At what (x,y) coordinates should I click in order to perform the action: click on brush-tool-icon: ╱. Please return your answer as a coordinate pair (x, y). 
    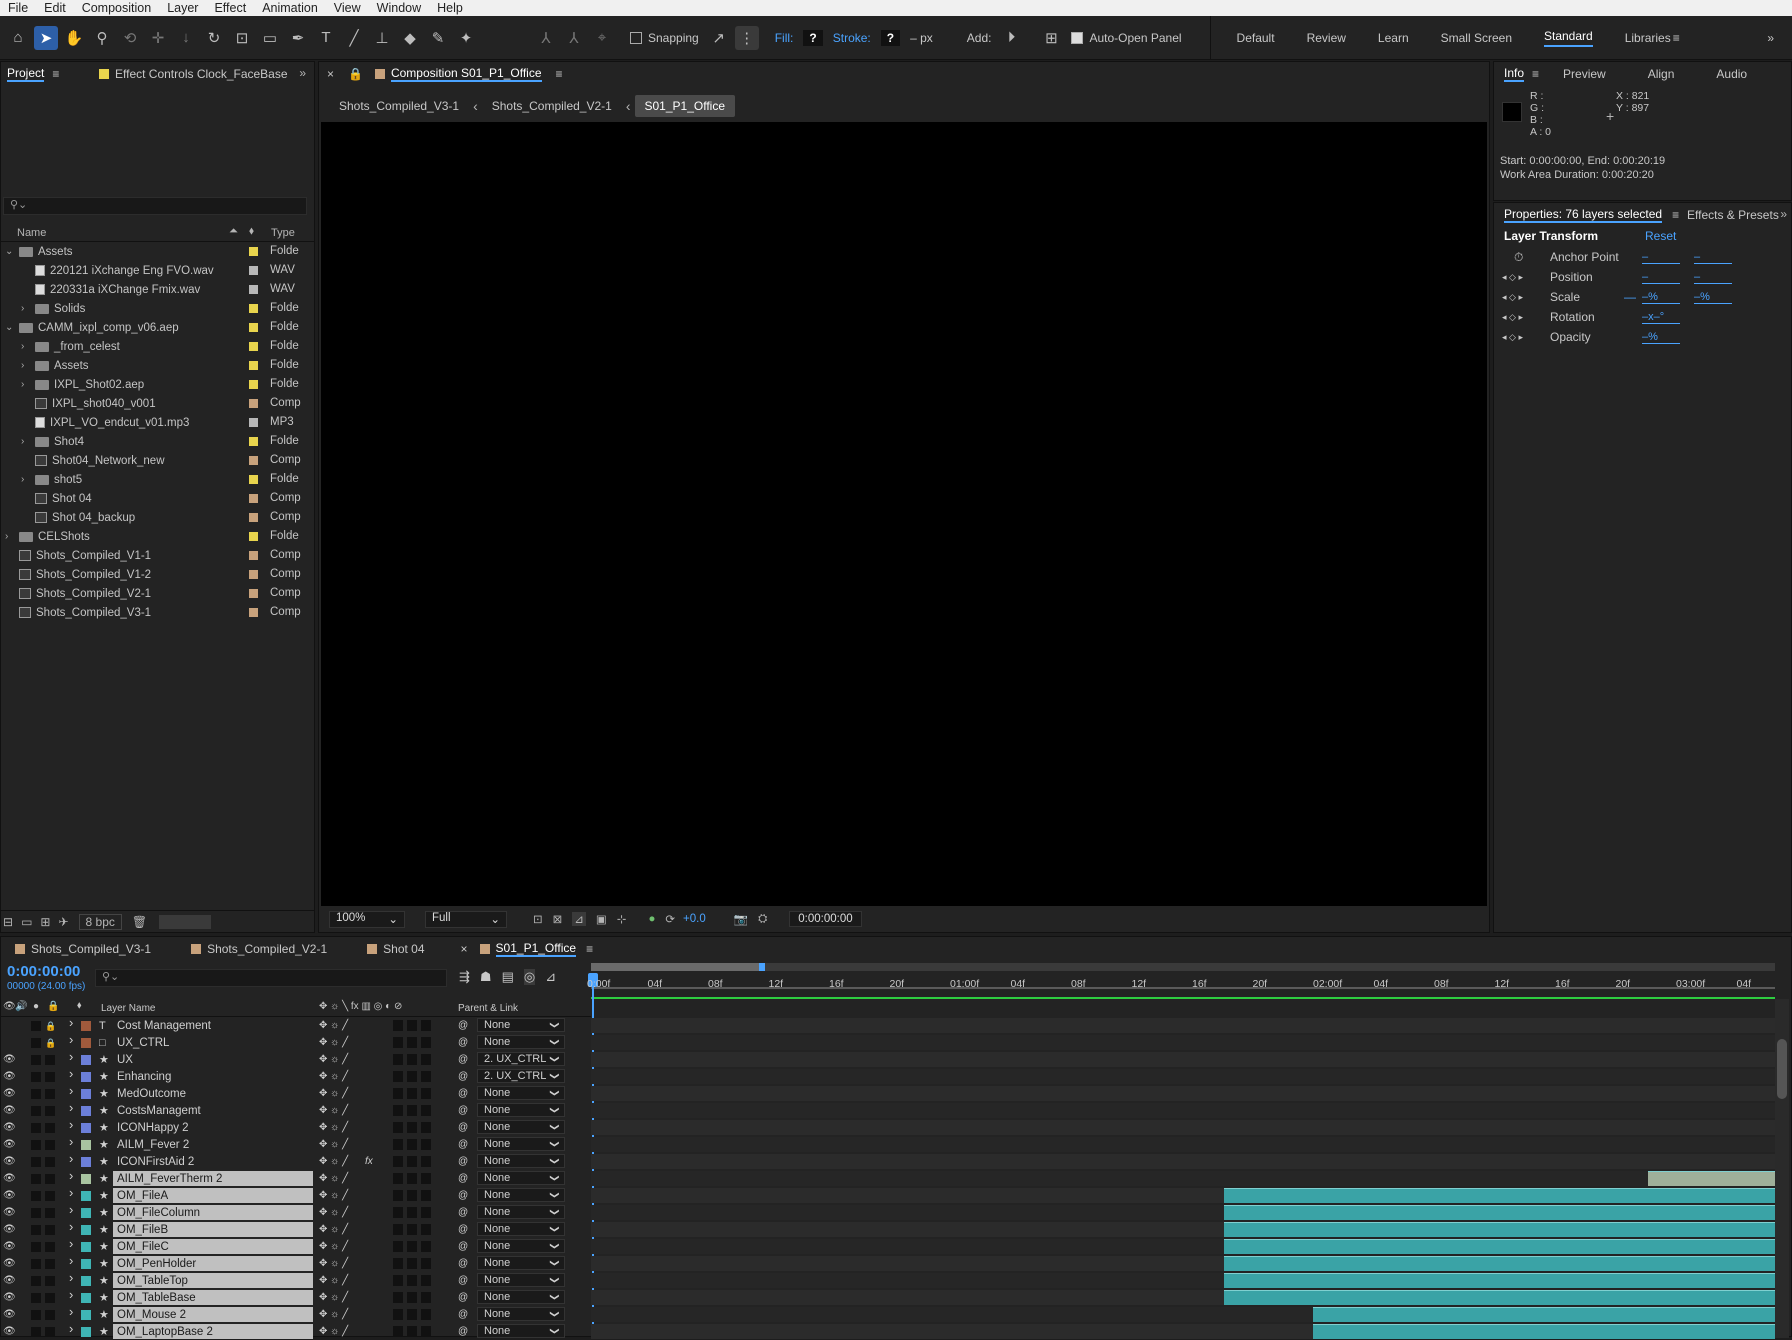
    Looking at the image, I should click on (354, 38).